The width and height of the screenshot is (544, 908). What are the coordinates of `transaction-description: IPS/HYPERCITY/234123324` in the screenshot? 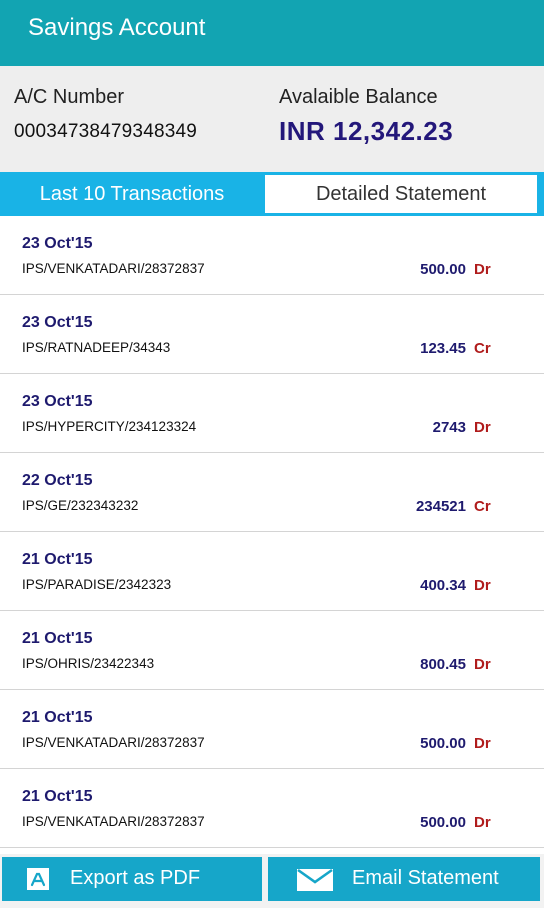 It's located at (109, 426).